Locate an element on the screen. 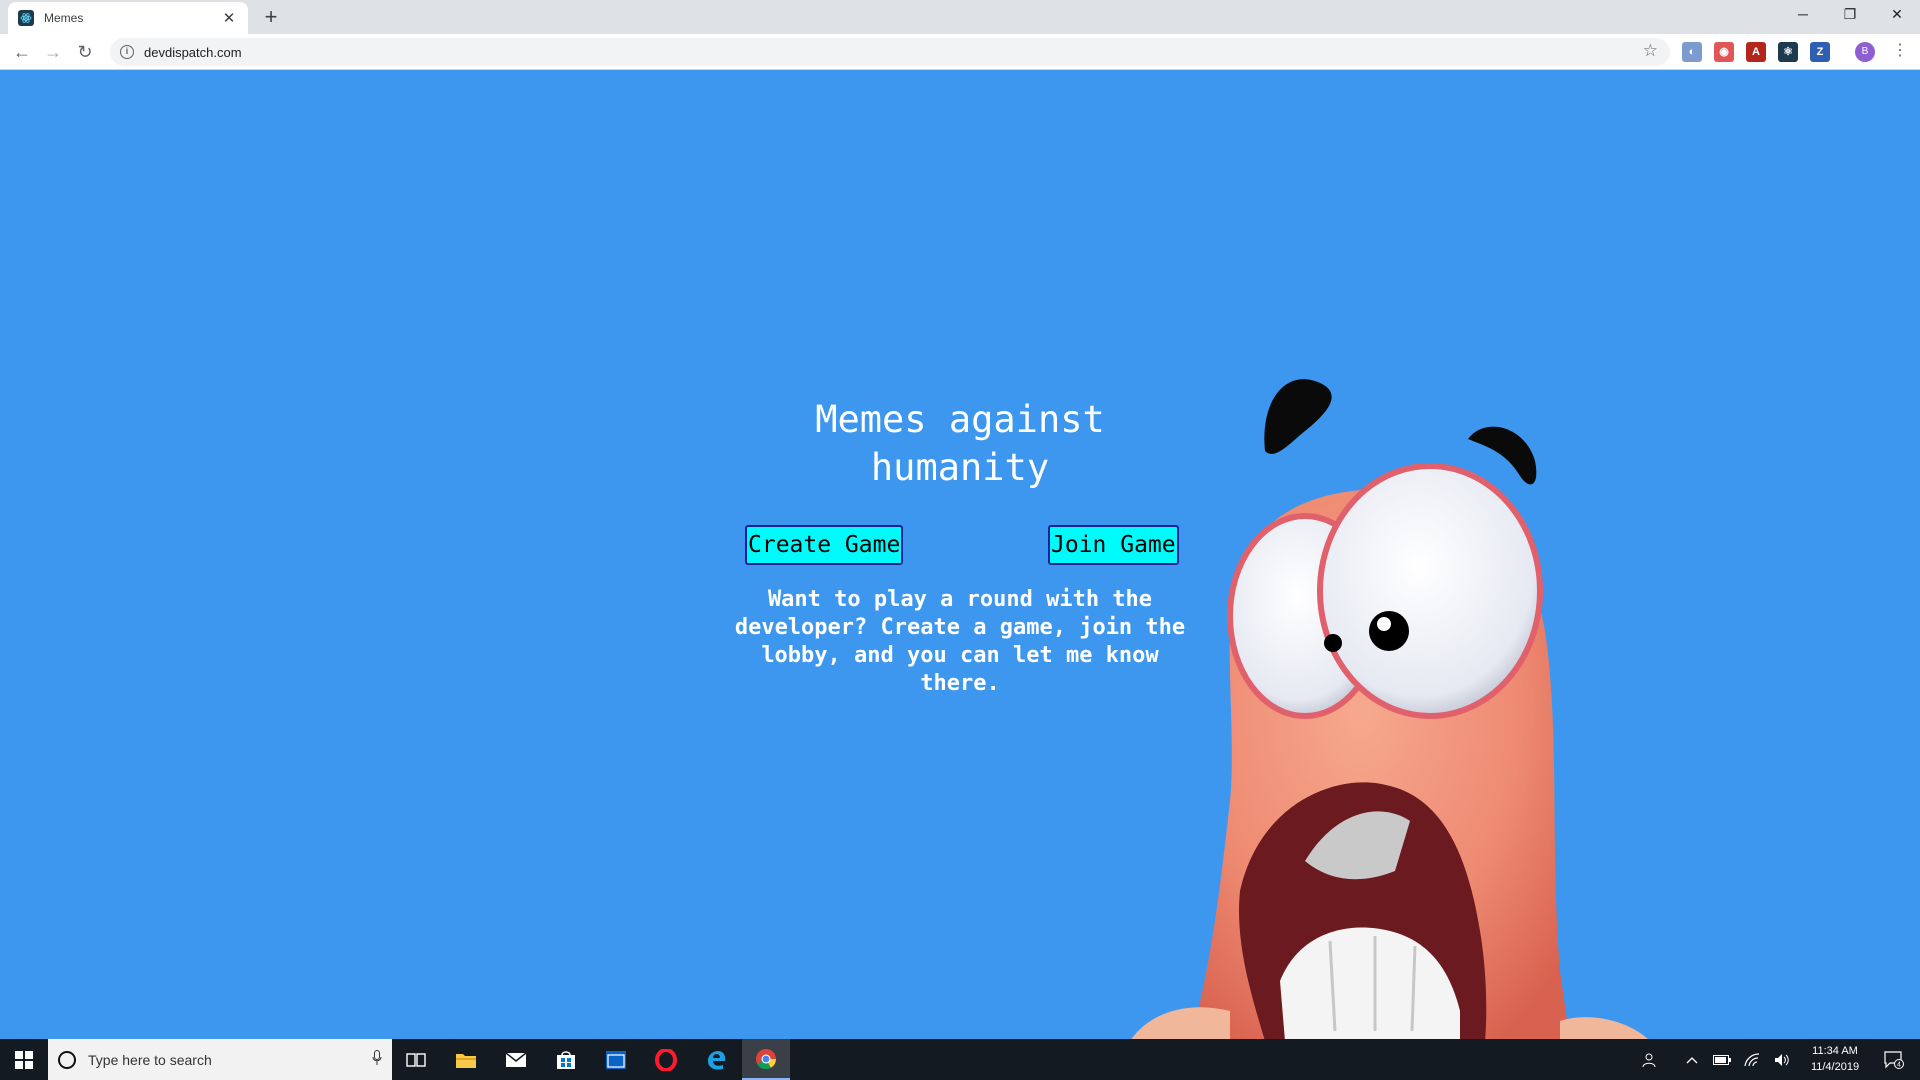 The height and width of the screenshot is (1080, 1920). back-button: ← is located at coordinates (22, 52).